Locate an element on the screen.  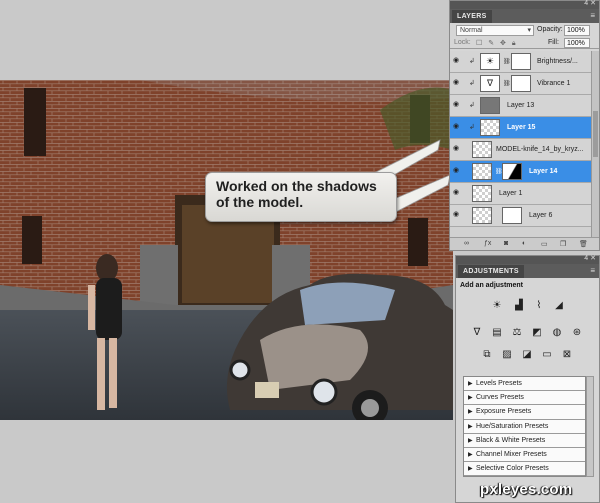
preset-item: ▶ Curves Presets is located at coordinates (524, 398).